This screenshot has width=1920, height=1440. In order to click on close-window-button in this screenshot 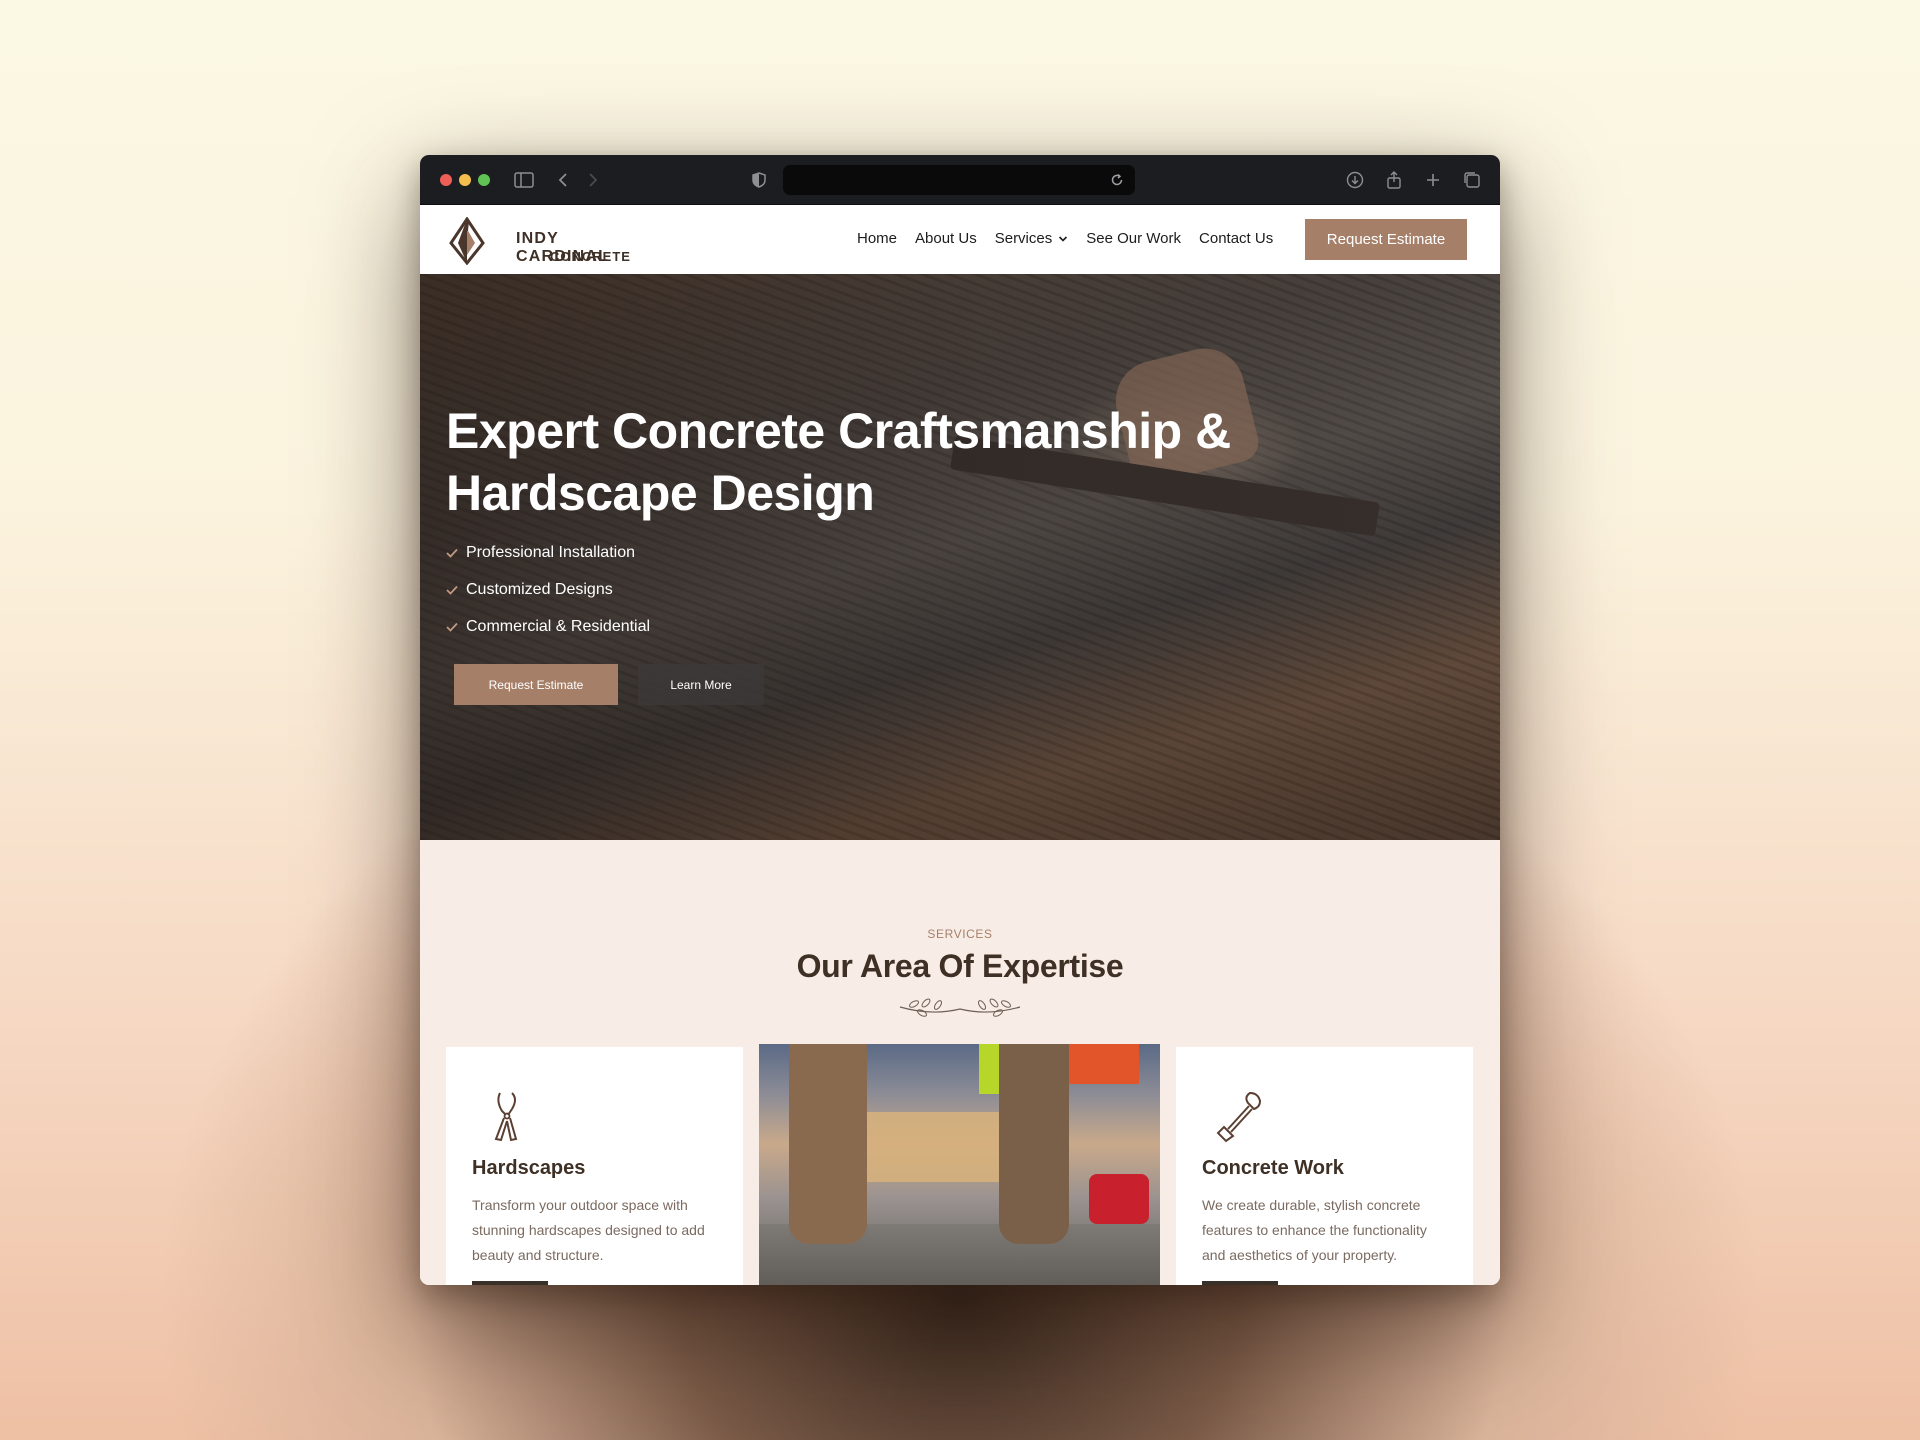, I will do `click(446, 180)`.